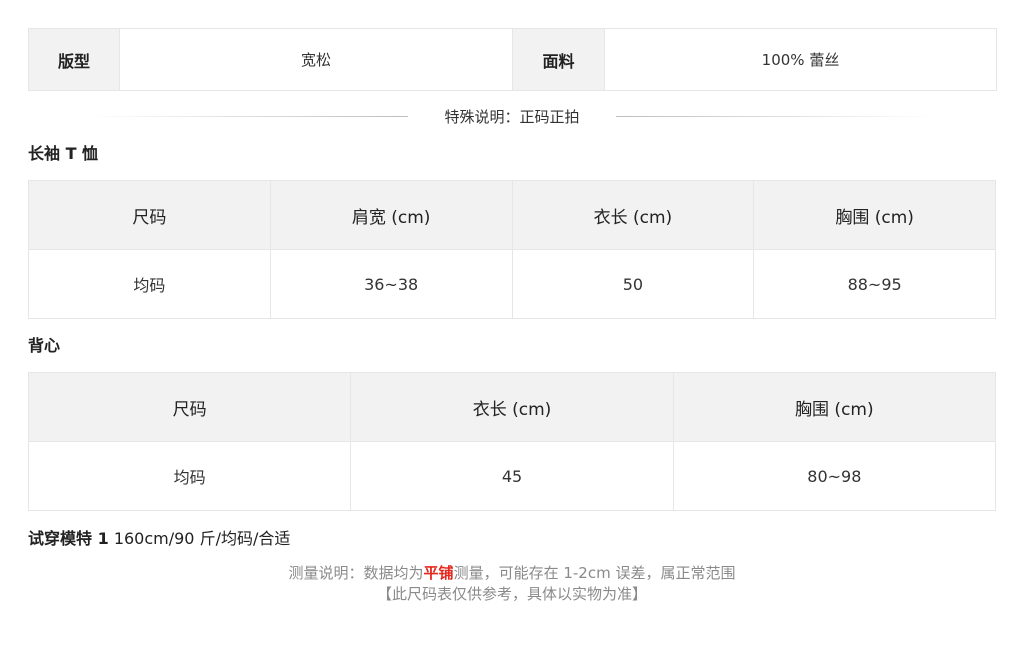 The image size is (1024, 645). Describe the element at coordinates (512, 539) in the screenshot. I see `model-info: 试穿模特 1 160cm/90 斤/均码/合适` at that location.